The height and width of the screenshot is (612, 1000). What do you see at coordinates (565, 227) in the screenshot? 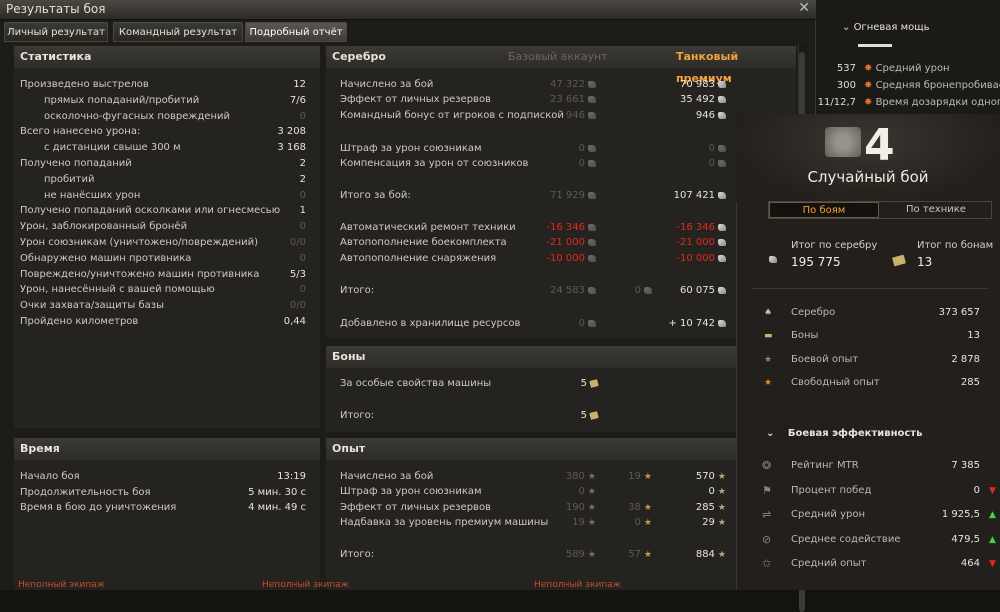
I see `silver-base-amount: -16 346` at bounding box center [565, 227].